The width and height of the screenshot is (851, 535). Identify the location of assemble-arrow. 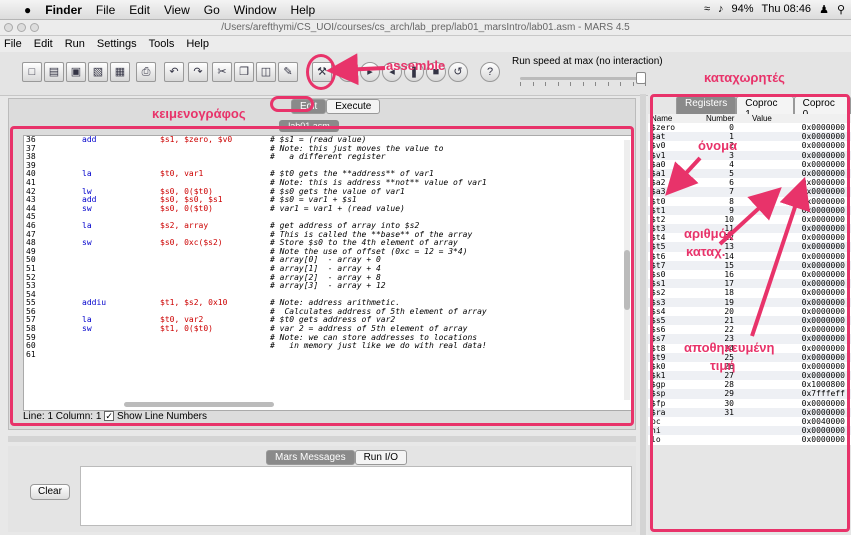
(356, 69).